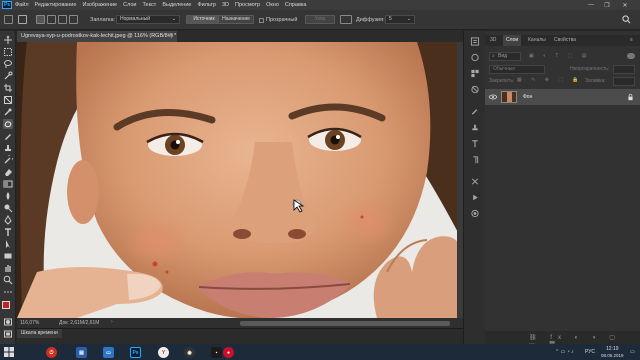 Image resolution: width=640 pixels, height=360 pixels. Describe the element at coordinates (112, 322) in the screenshot. I see `status-menu-arrow-icon: ›` at that location.